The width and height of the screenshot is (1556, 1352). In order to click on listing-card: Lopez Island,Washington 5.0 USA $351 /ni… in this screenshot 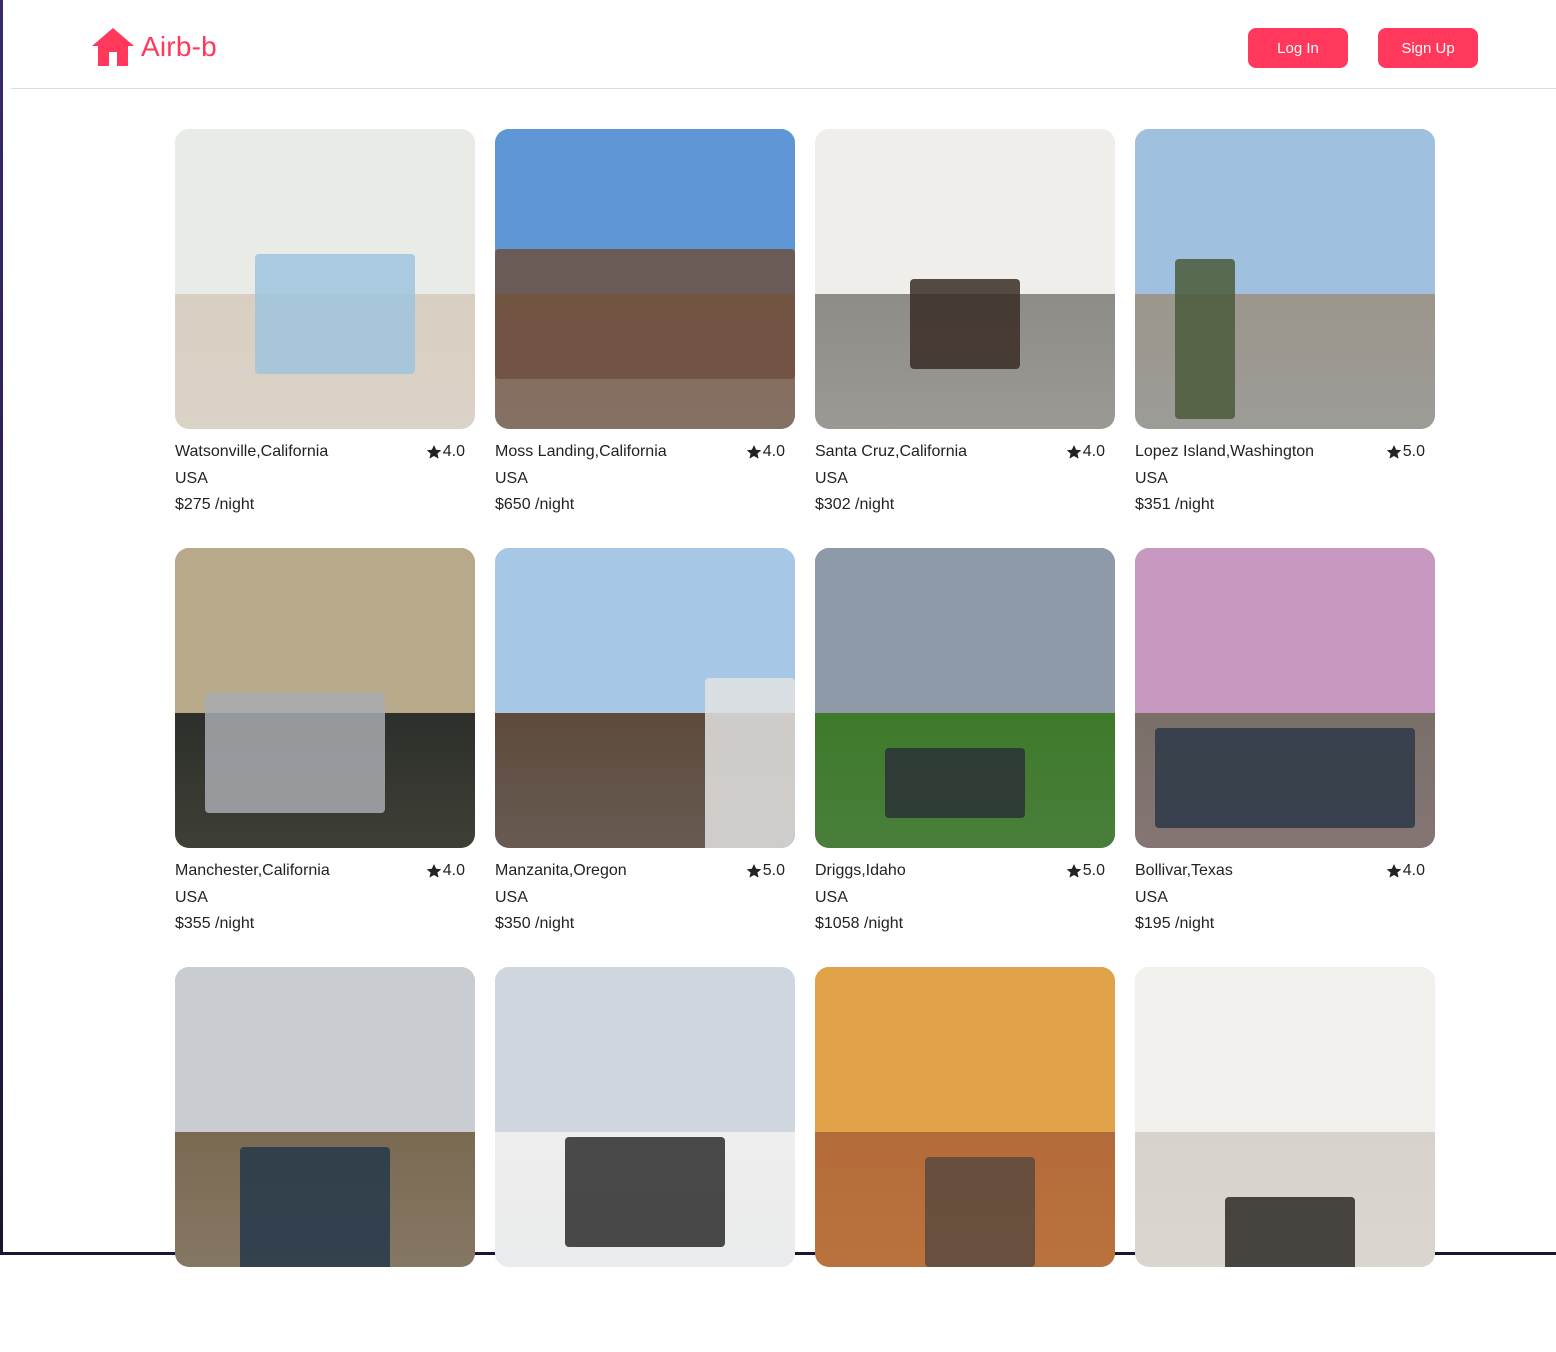, I will do `click(1285, 321)`.